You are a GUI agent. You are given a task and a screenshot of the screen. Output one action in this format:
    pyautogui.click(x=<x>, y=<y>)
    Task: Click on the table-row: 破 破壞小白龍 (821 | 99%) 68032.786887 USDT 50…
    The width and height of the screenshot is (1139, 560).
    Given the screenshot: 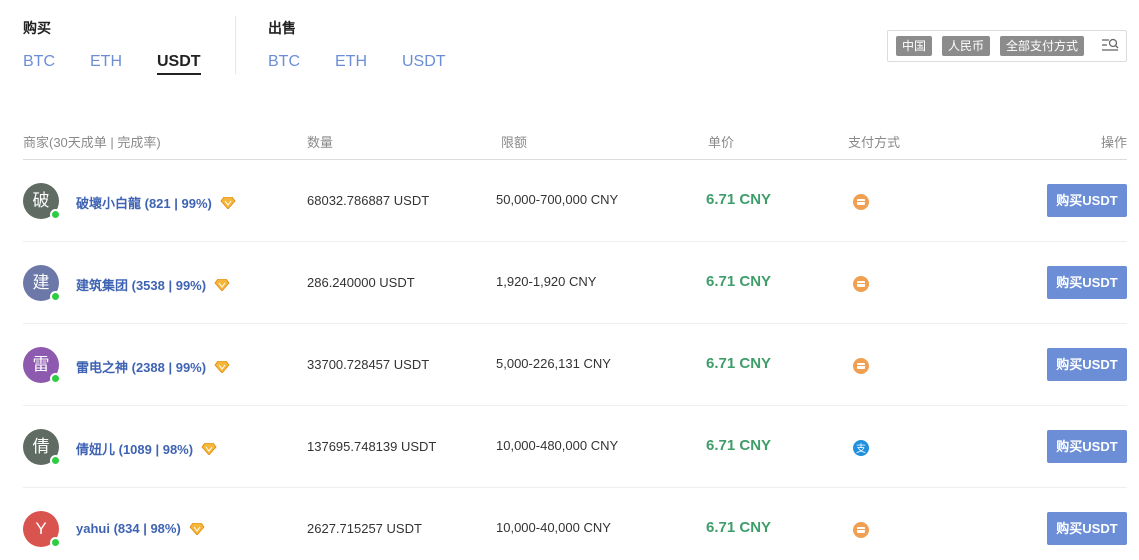 What is the action you would take?
    pyautogui.click(x=575, y=201)
    